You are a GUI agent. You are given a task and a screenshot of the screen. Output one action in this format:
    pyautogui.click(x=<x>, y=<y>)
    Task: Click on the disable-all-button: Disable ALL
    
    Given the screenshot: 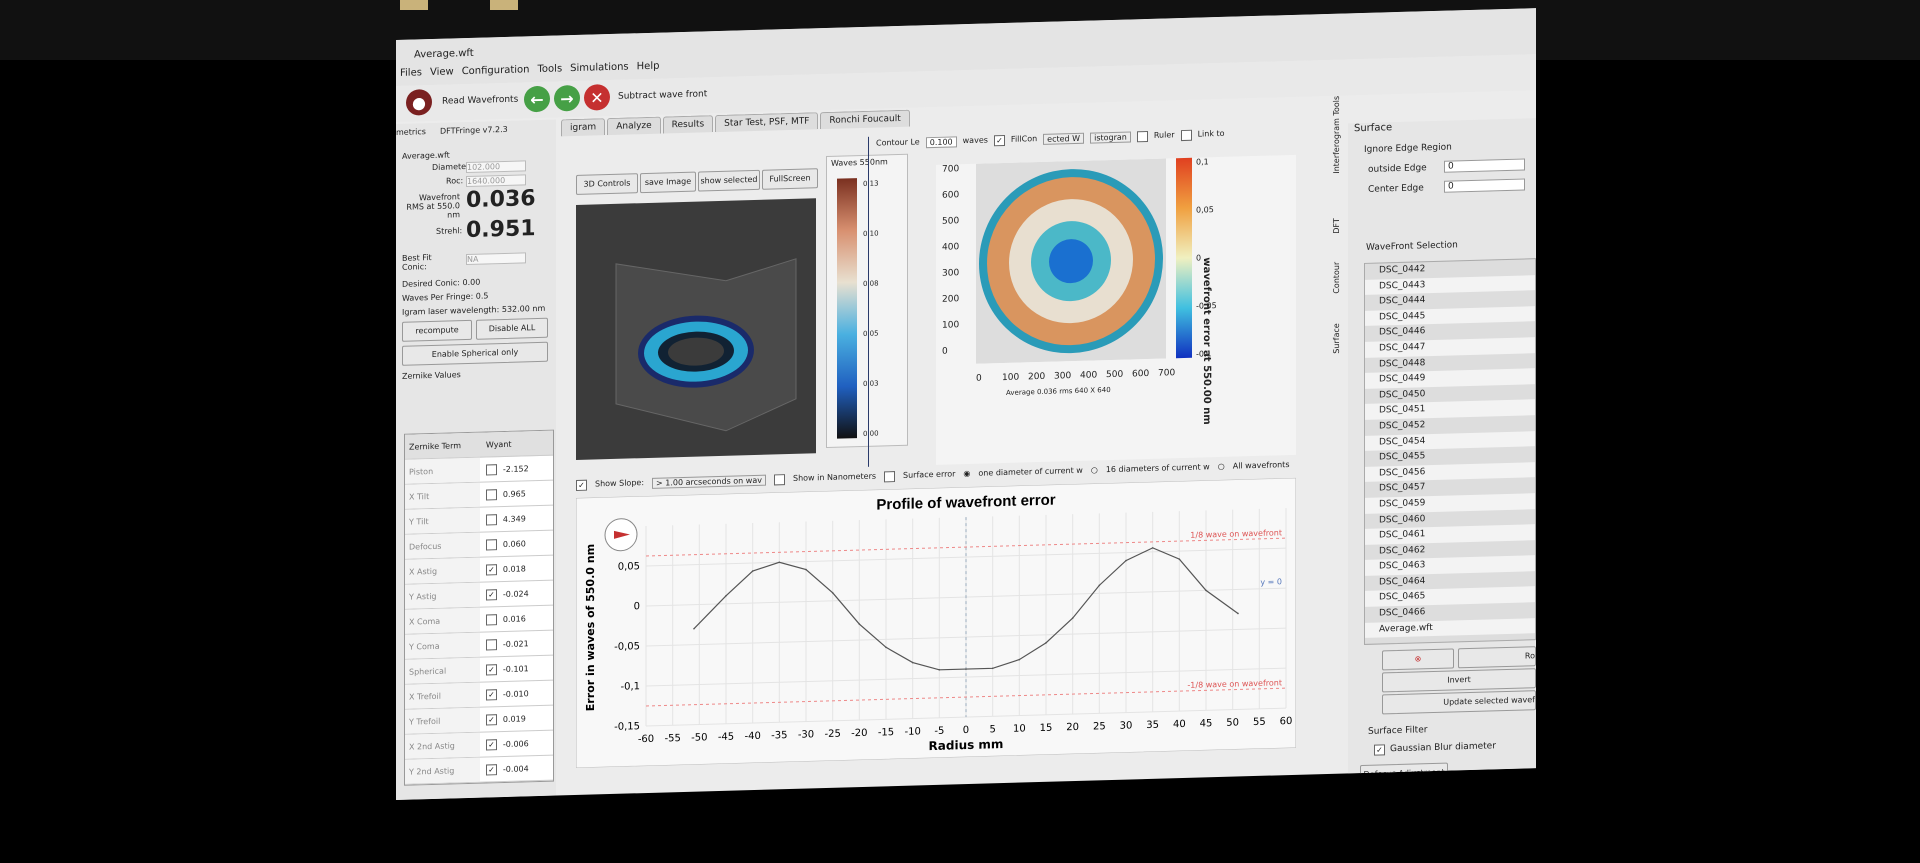 What is the action you would take?
    pyautogui.click(x=512, y=328)
    